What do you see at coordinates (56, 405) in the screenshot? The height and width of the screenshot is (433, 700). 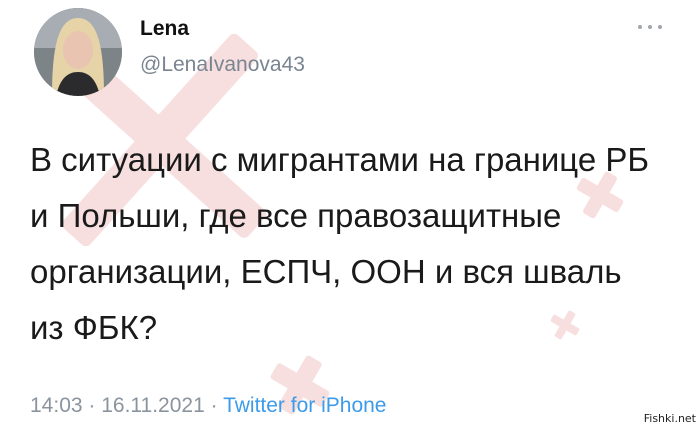 I see `tweet-time: 14:03` at bounding box center [56, 405].